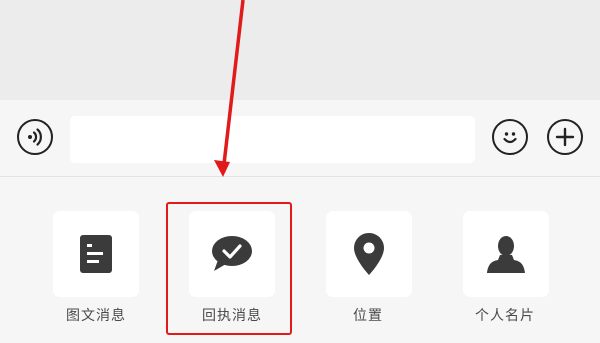 This screenshot has width=600, height=343. I want to click on panel-item-rich-message, so click(96, 254).